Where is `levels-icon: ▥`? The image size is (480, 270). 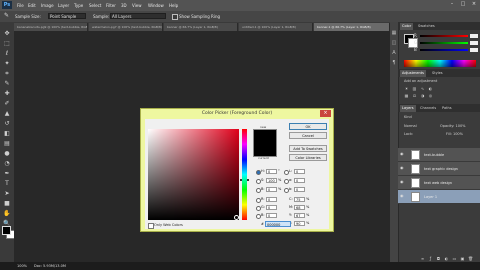 levels-icon: ▥ is located at coordinates (414, 88).